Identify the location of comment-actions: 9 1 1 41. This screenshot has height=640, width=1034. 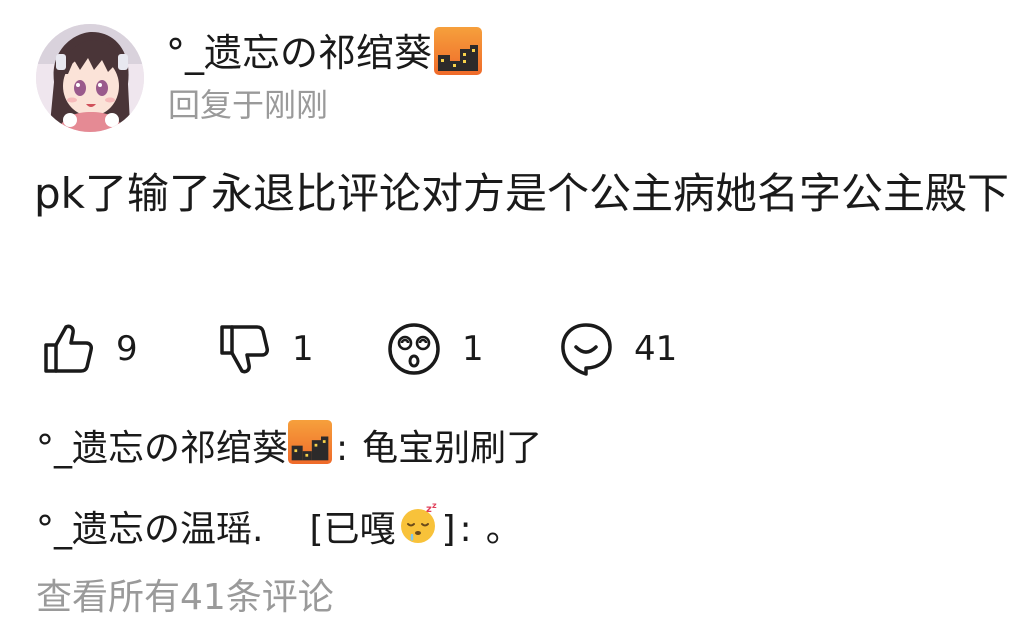
(517, 349).